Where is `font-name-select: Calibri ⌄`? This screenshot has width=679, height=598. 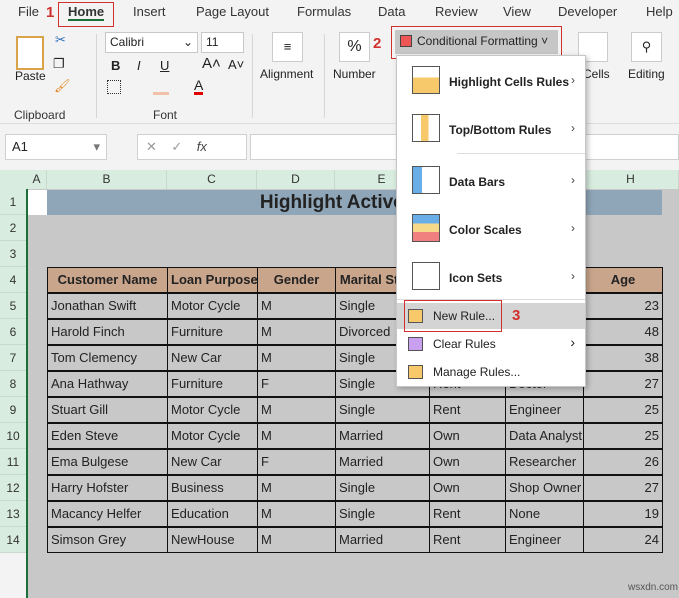
font-name-select: Calibri ⌄ is located at coordinates (151, 42).